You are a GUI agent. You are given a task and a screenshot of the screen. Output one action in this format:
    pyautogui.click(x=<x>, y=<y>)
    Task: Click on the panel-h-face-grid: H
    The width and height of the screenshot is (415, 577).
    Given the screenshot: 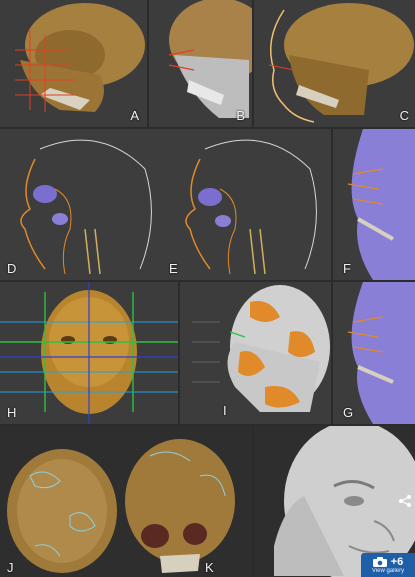 What is the action you would take?
    pyautogui.click(x=89, y=353)
    